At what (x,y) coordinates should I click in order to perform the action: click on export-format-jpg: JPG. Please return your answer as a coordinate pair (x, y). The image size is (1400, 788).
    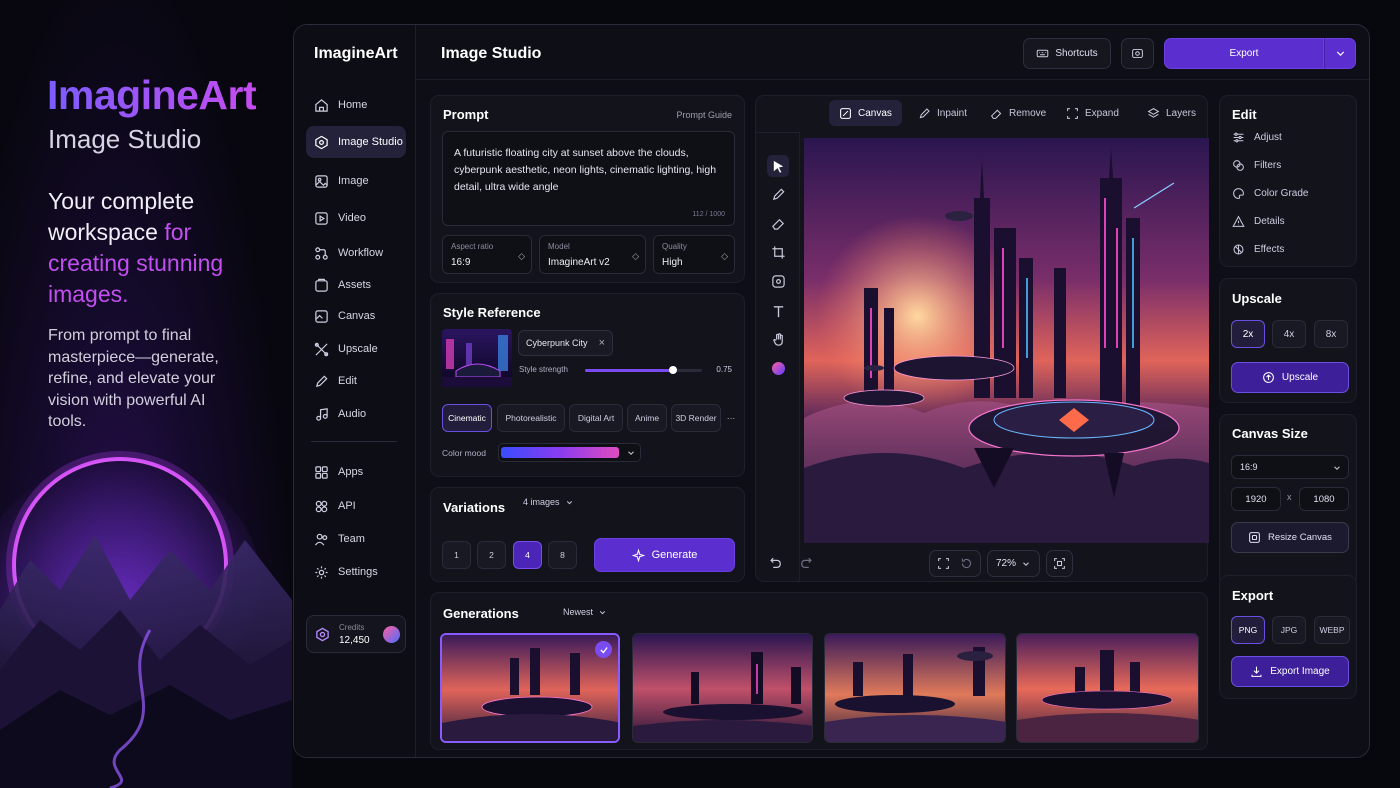
    Looking at the image, I should click on (1289, 630).